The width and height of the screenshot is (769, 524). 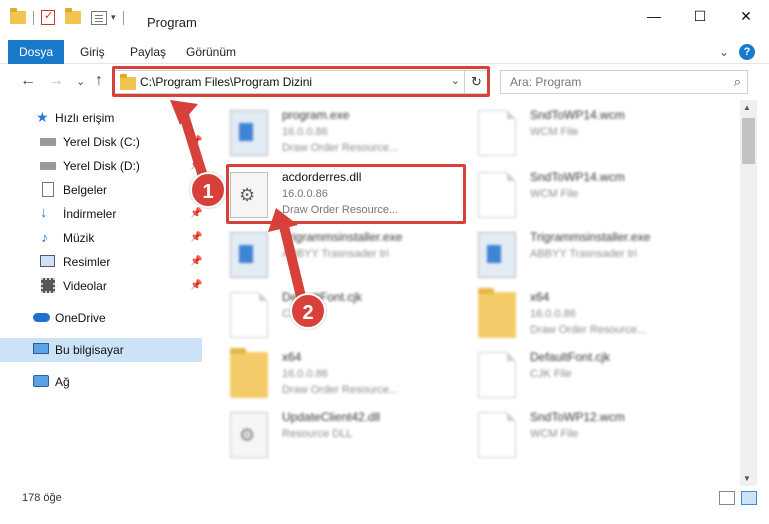 What do you see at coordinates (239, 205) in the screenshot?
I see `annotation-overlay` at bounding box center [239, 205].